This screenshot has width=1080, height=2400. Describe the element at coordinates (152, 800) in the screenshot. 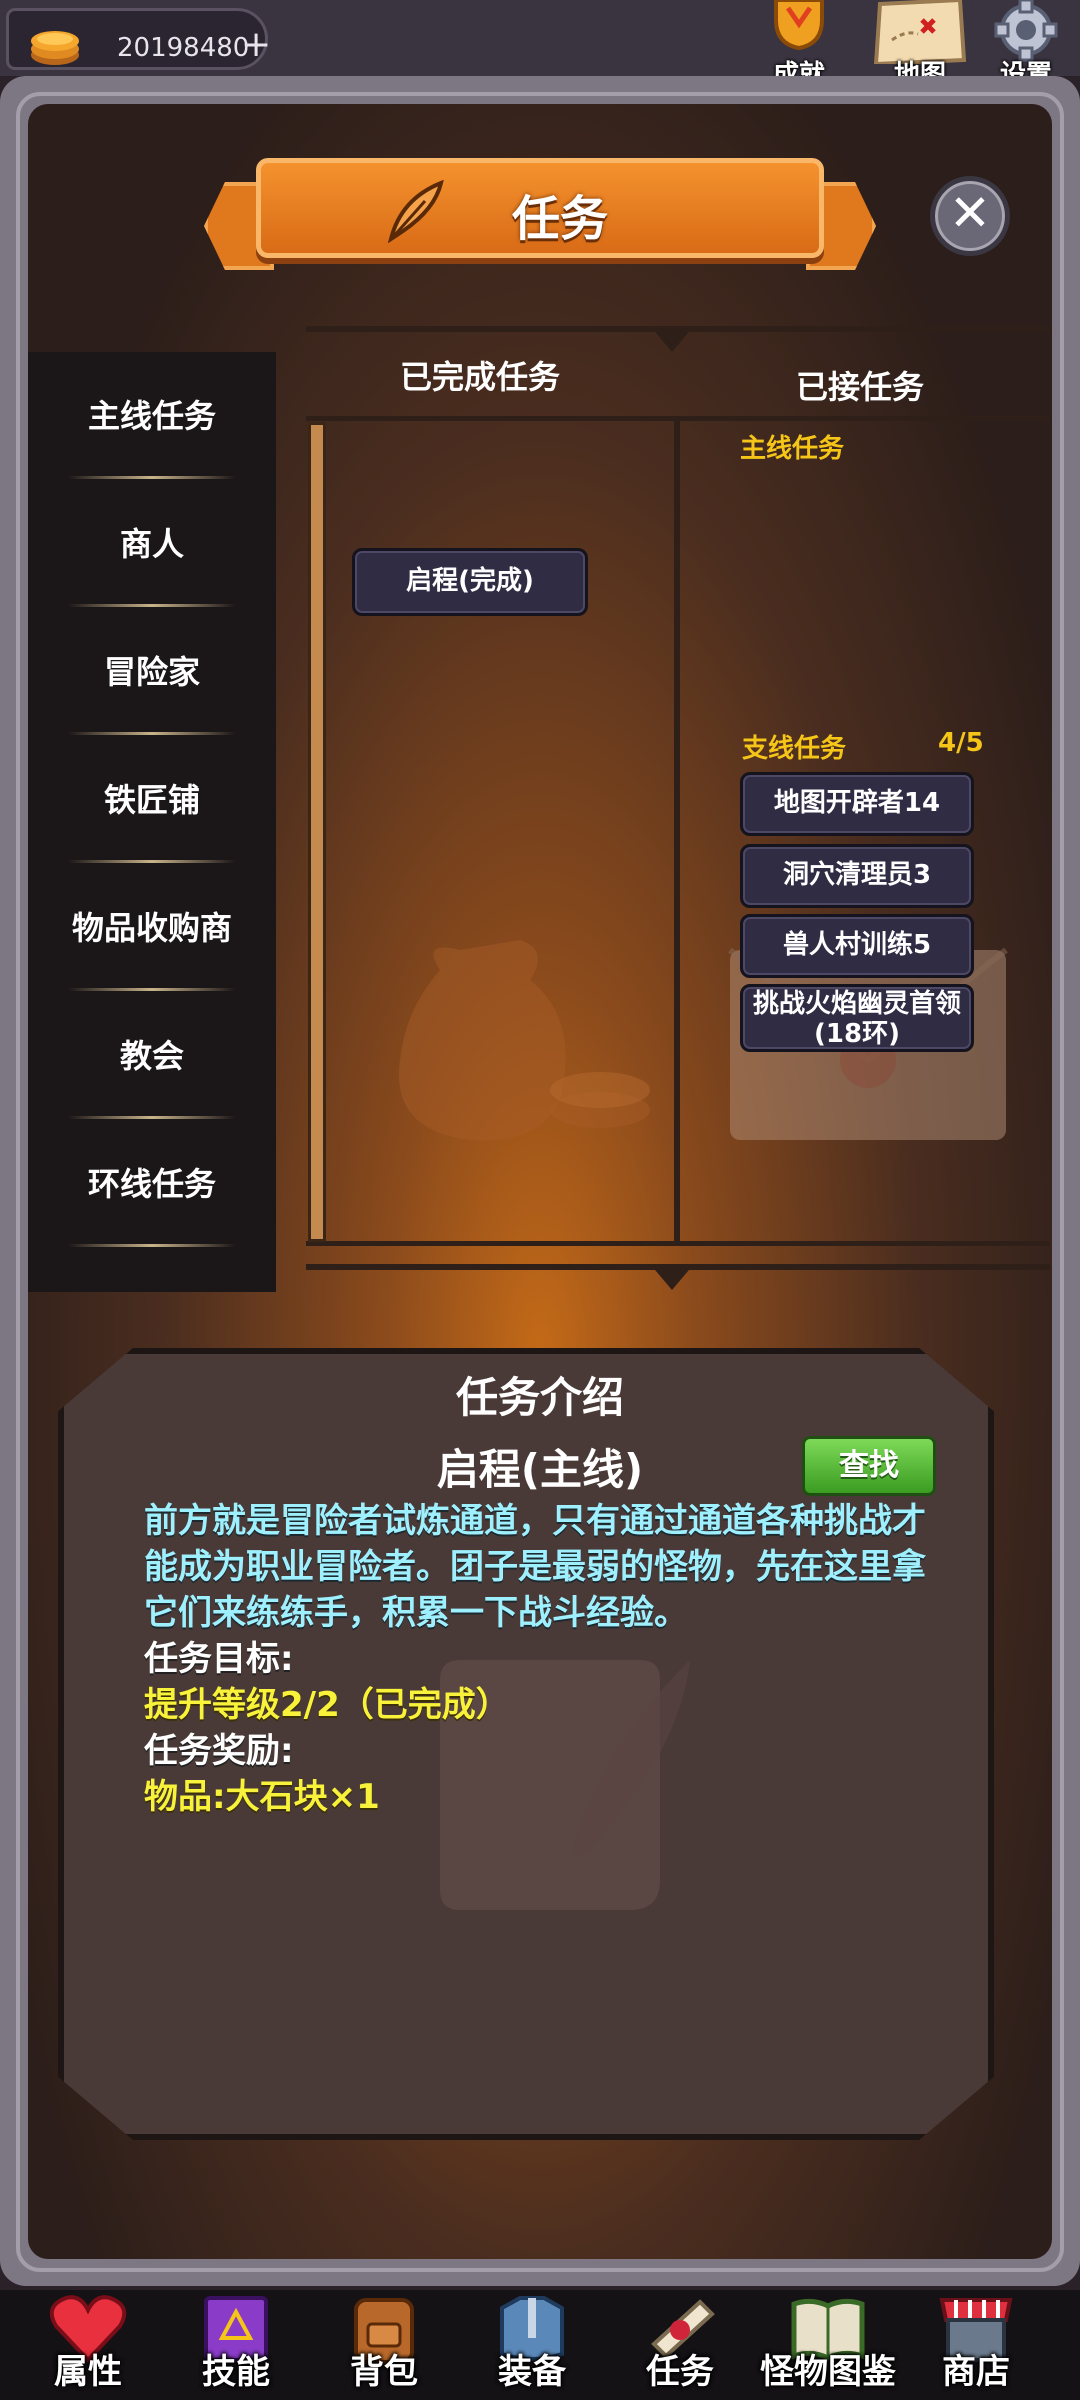

I see `menu-item-blacksmith: 铁匠铺` at that location.